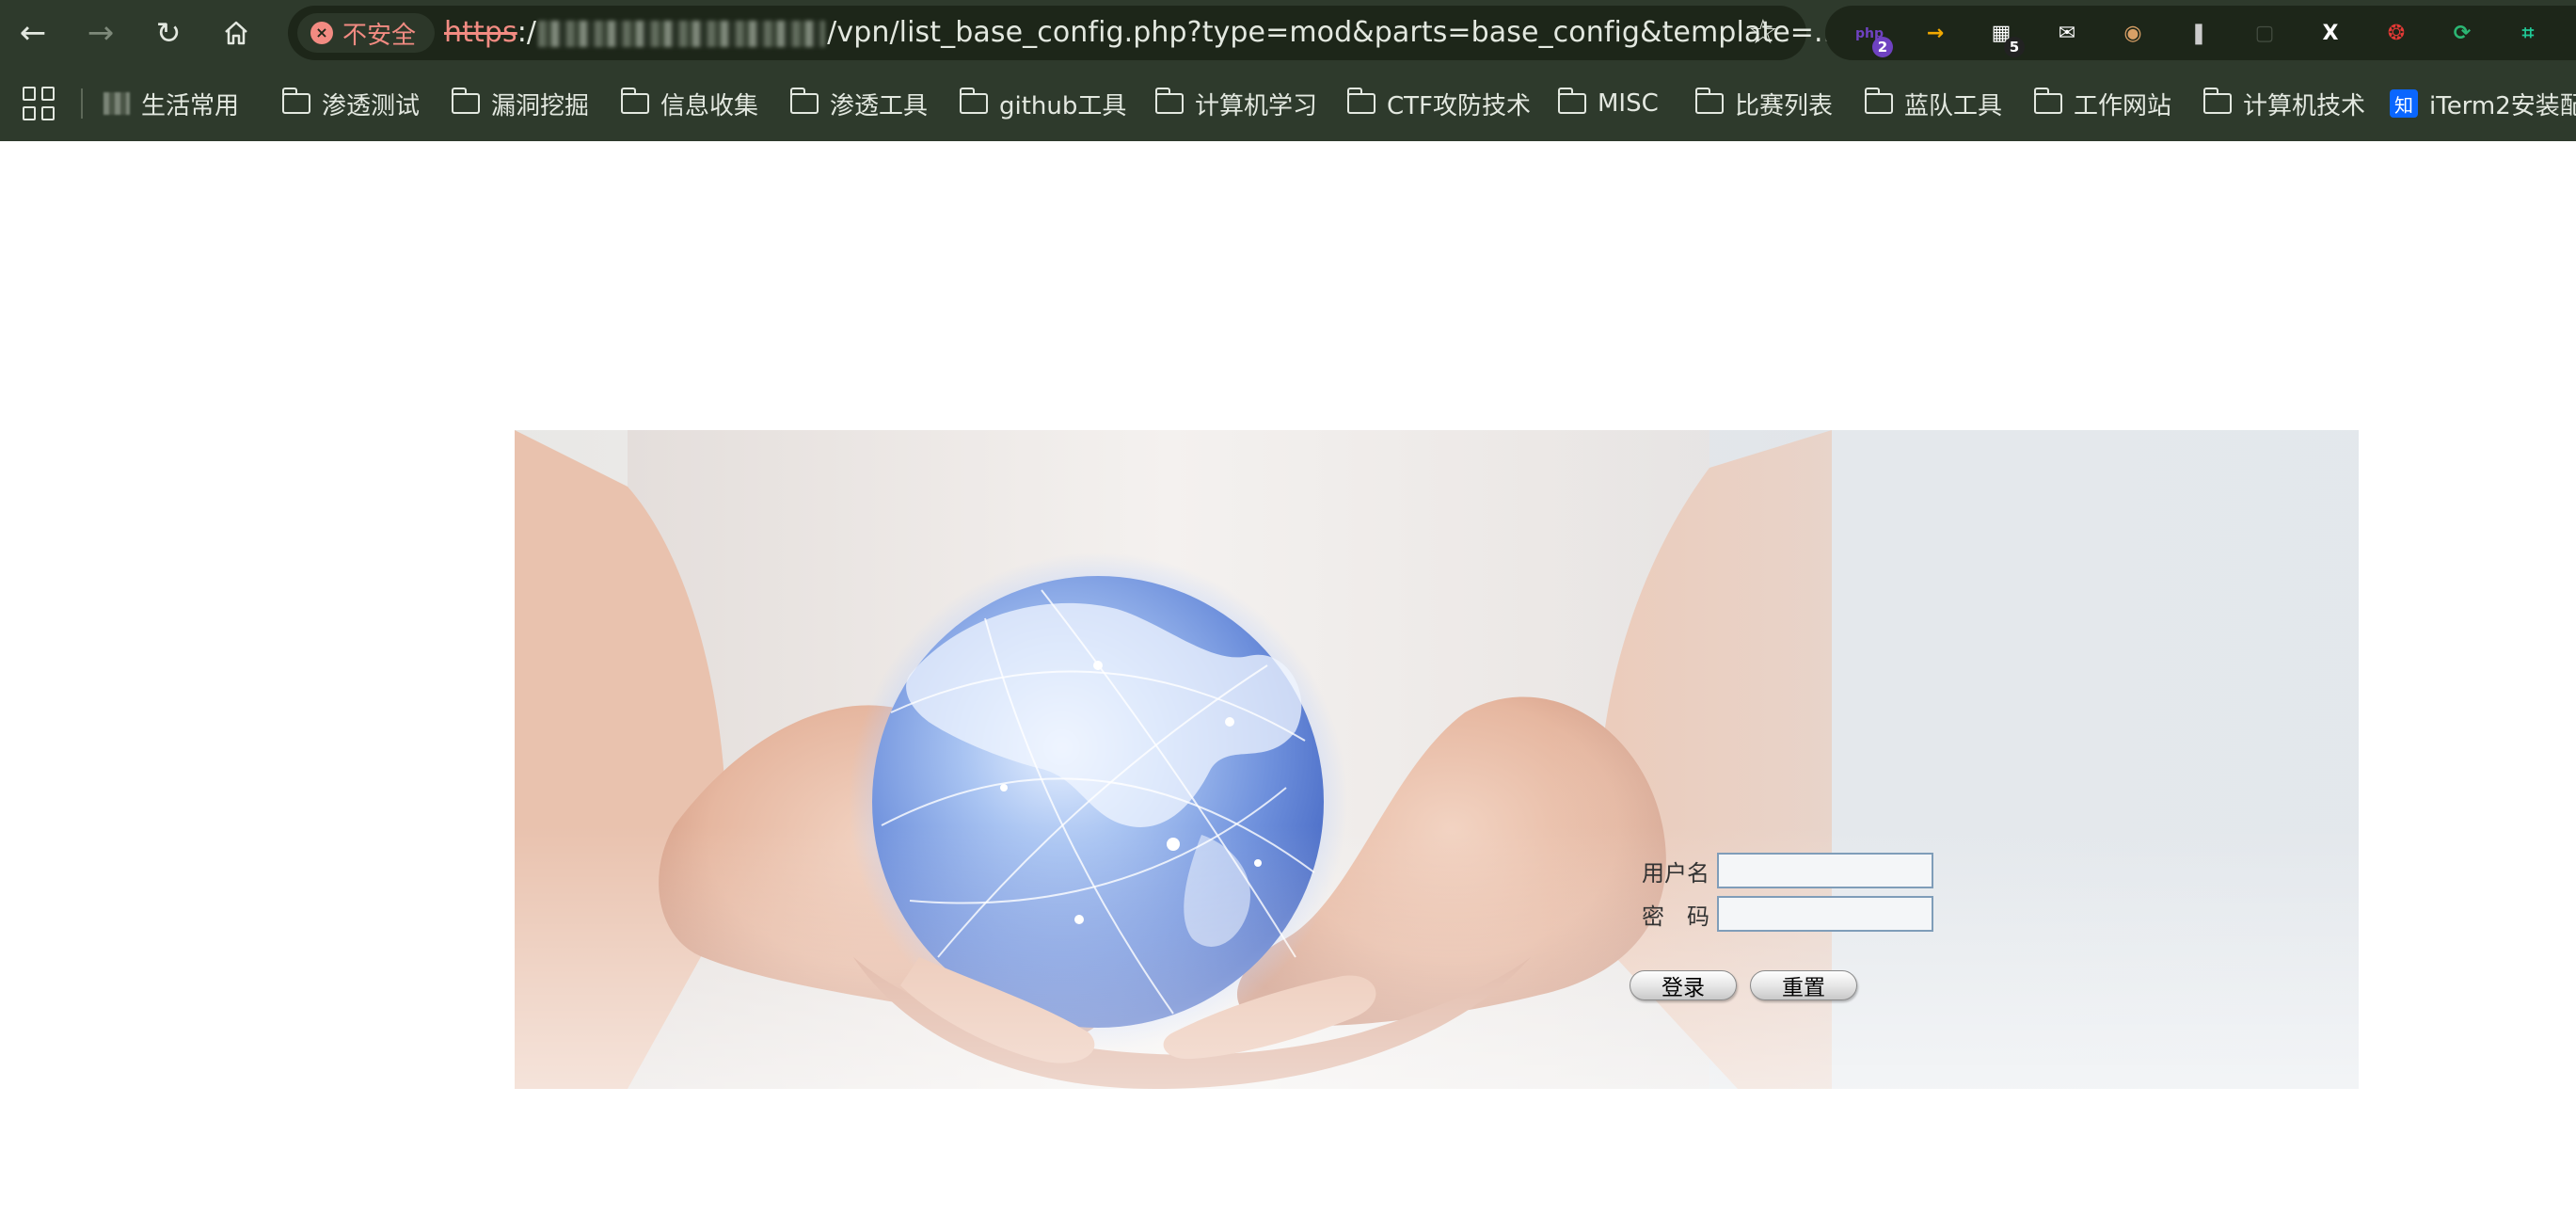  Describe the element at coordinates (2502, 106) in the screenshot. I see `bookmark-label: iTerm2安装配` at that location.